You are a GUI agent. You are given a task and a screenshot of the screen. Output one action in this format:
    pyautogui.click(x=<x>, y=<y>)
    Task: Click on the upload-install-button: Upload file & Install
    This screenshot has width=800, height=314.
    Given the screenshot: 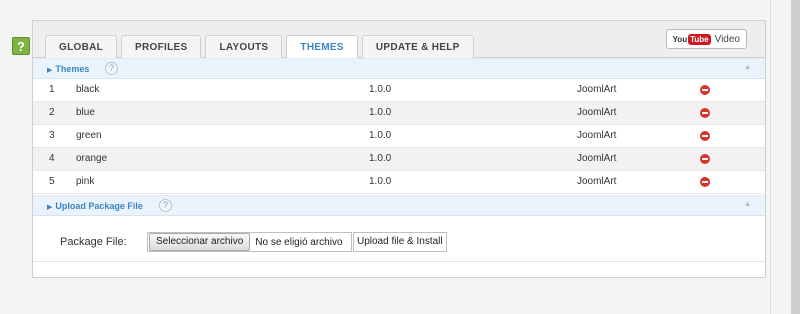 What is the action you would take?
    pyautogui.click(x=400, y=242)
    